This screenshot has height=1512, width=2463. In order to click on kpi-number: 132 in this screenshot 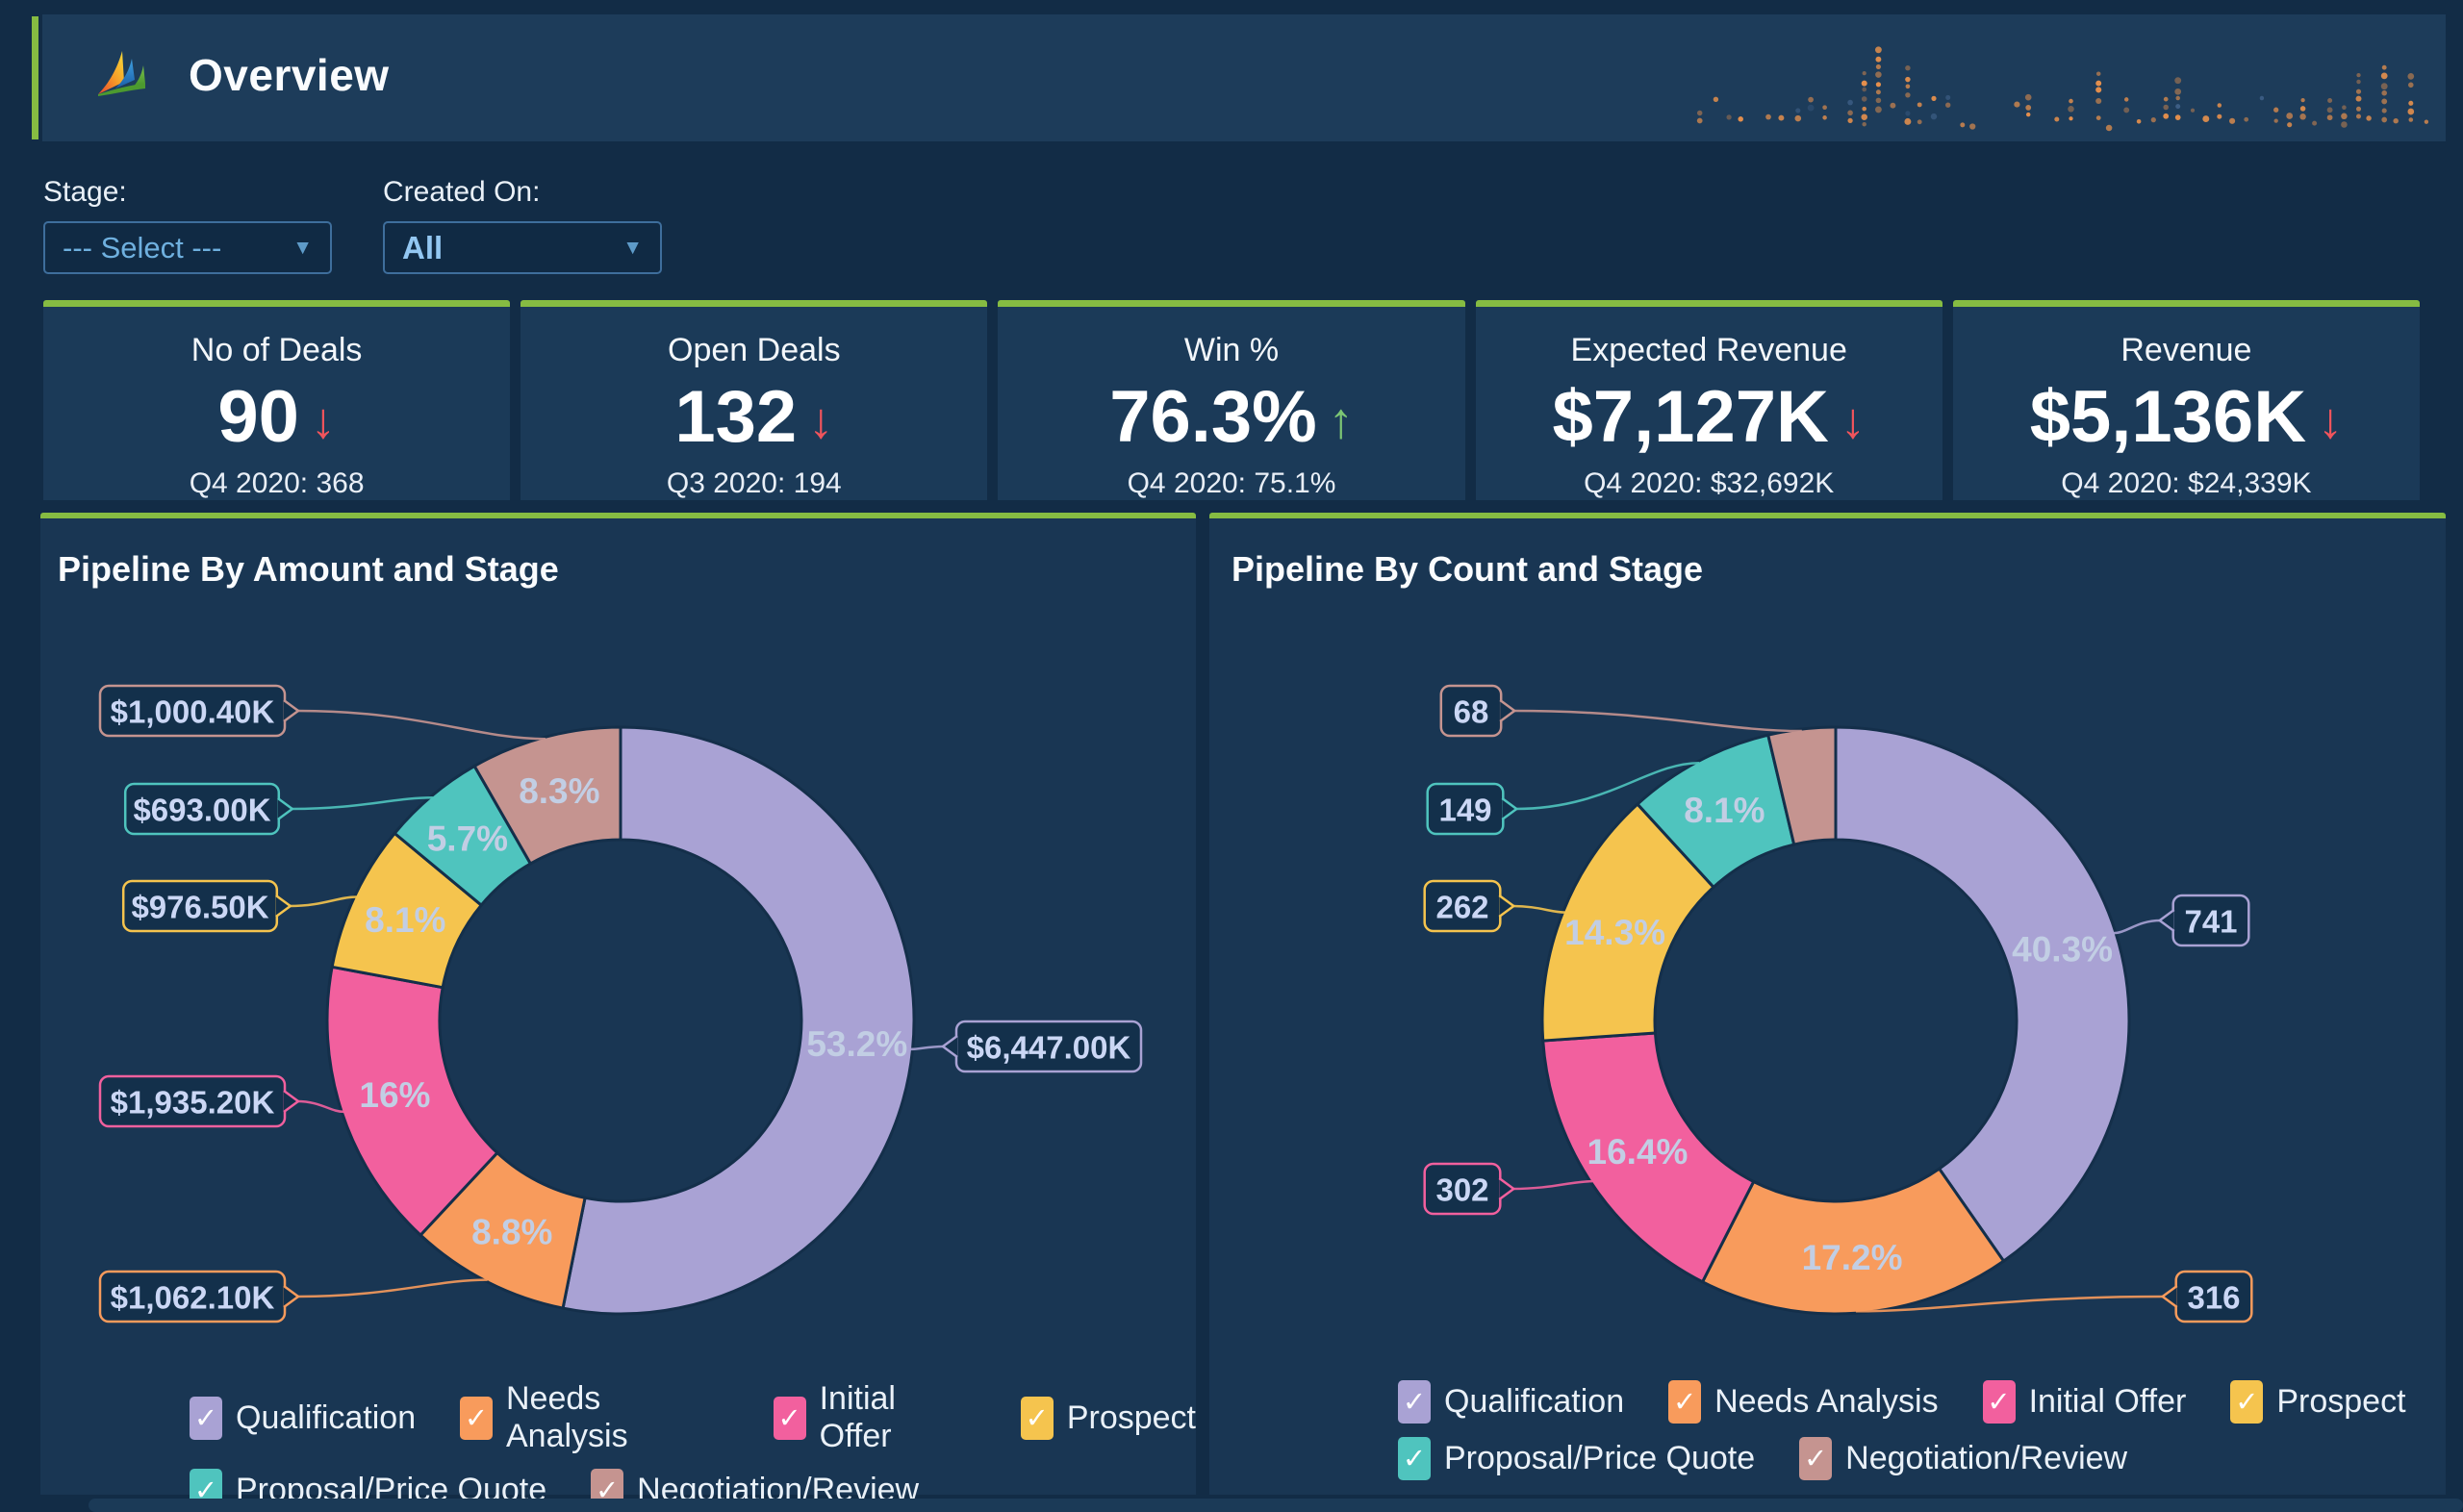, I will do `click(736, 417)`.